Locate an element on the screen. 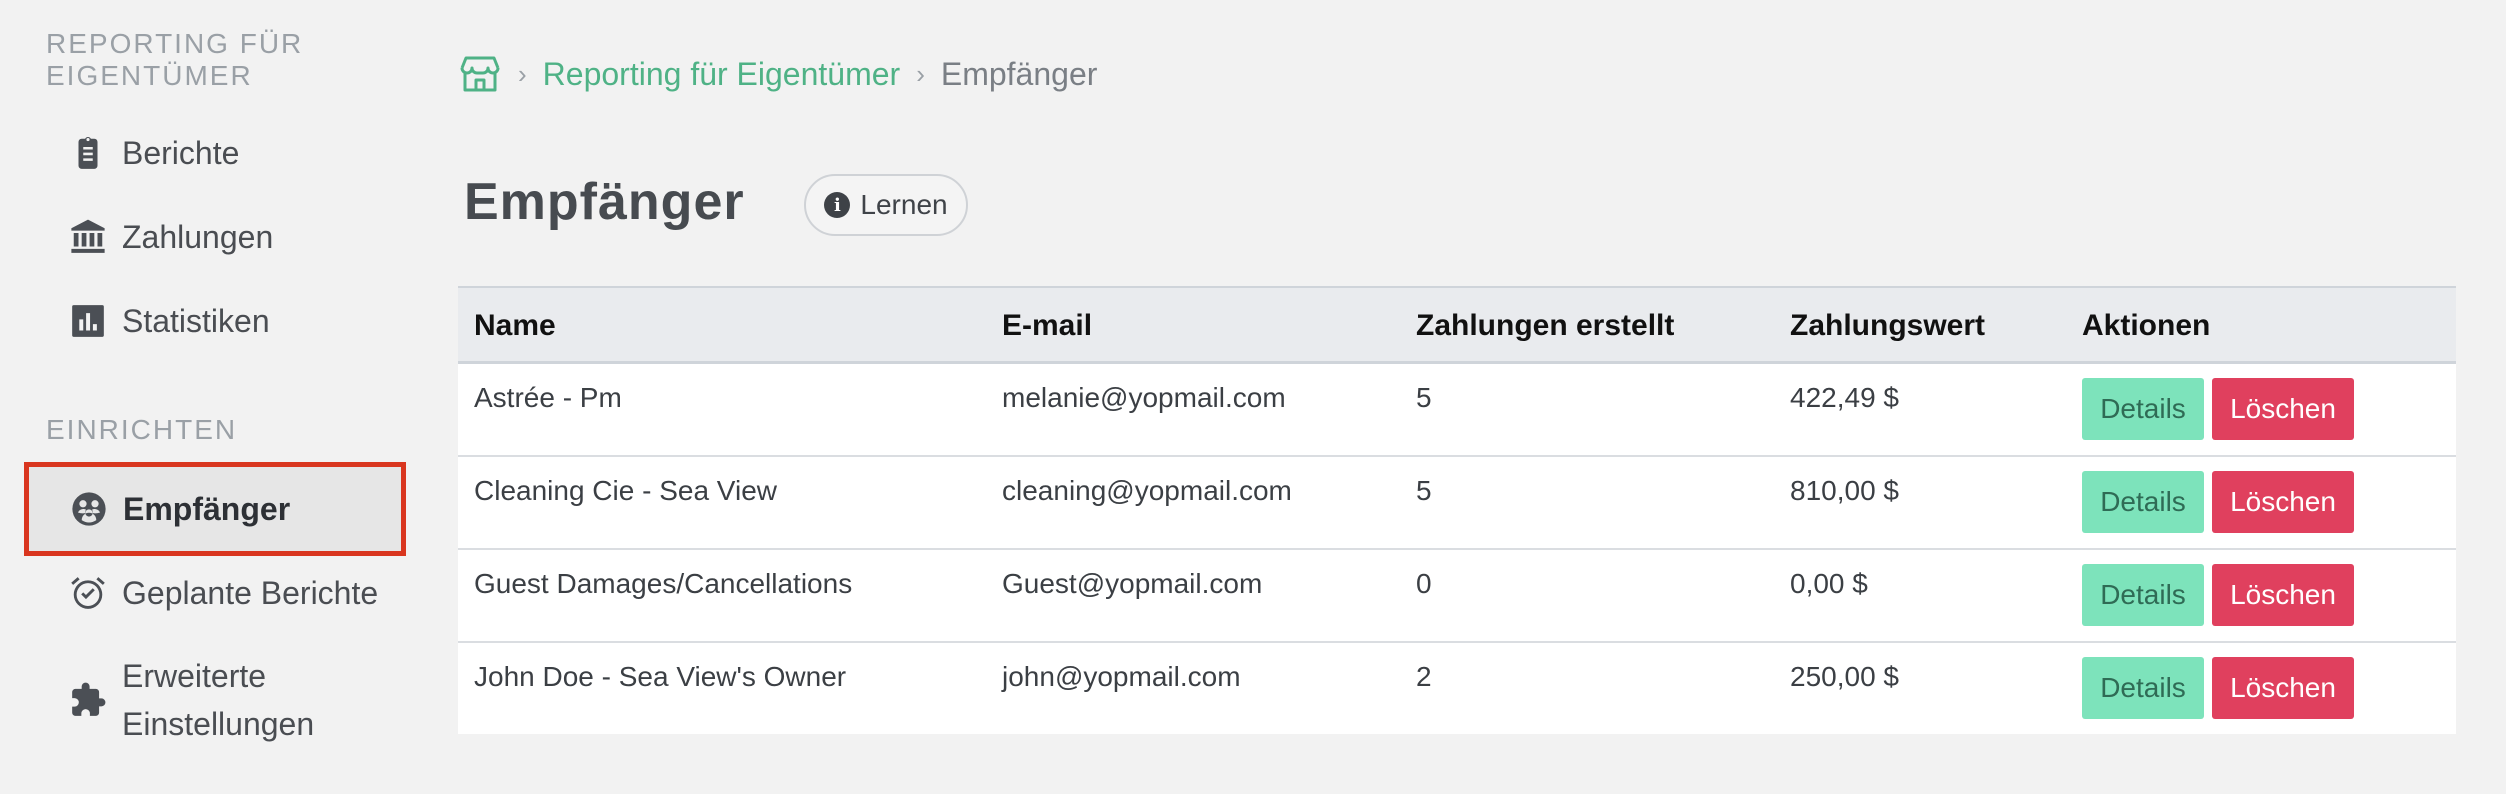 Image resolution: width=2506 pixels, height=794 pixels. cell-payment-value: 250,00 $ is located at coordinates (1844, 676).